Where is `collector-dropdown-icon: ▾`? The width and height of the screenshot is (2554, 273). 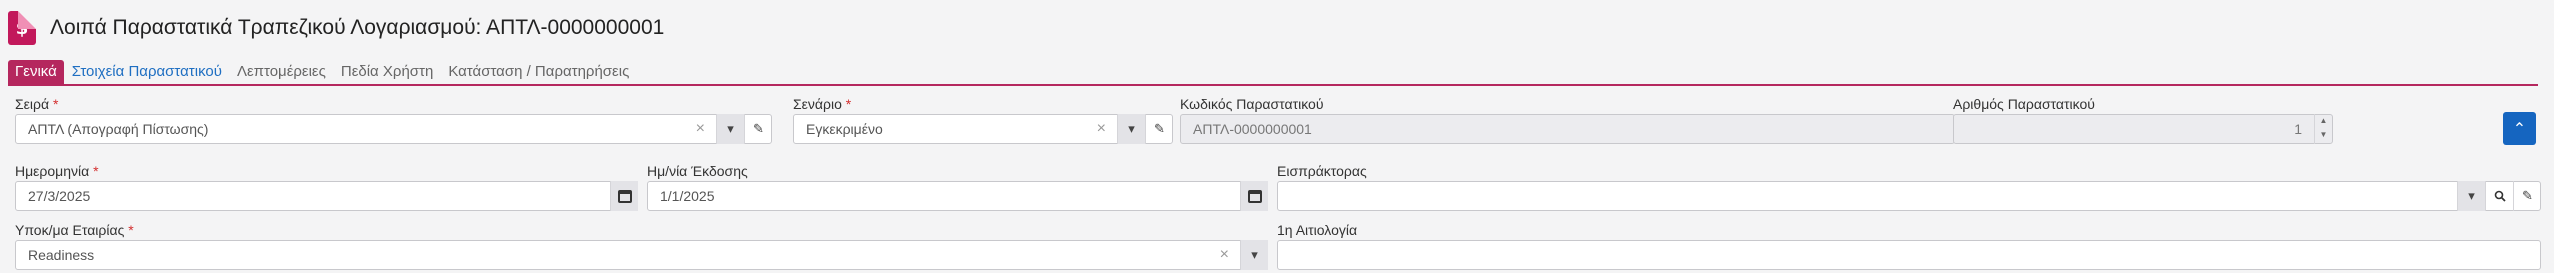 collector-dropdown-icon: ▾ is located at coordinates (2471, 196).